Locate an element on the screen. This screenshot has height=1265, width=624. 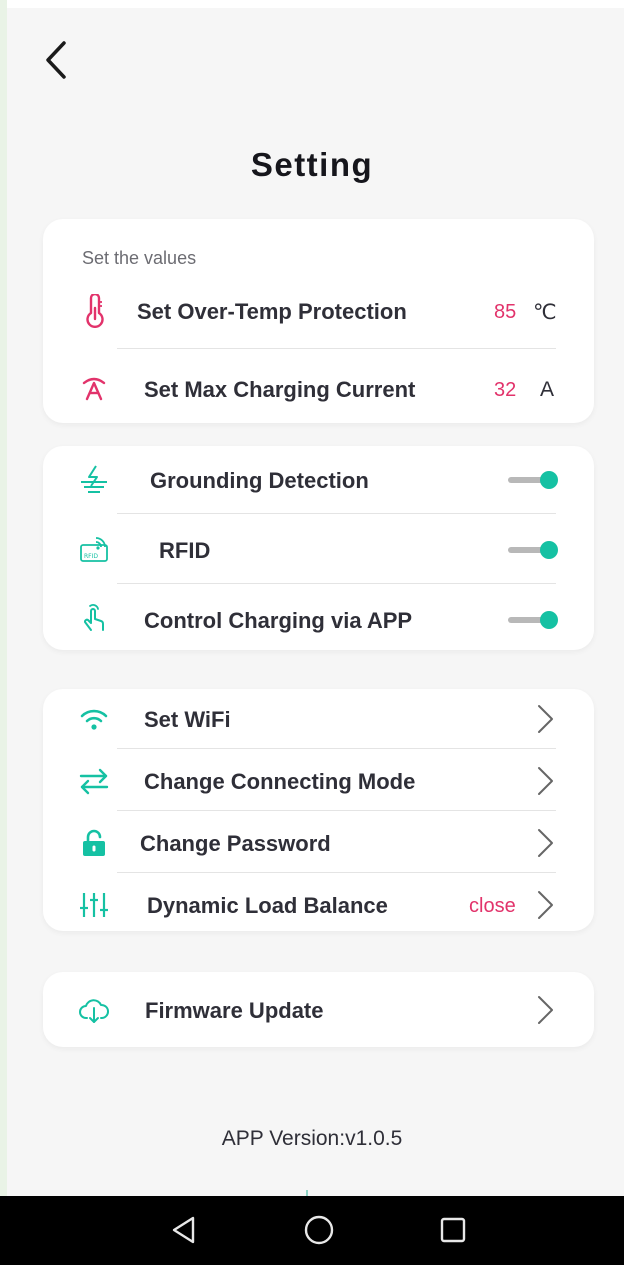
thermometer-icon is located at coordinates (94, 311).